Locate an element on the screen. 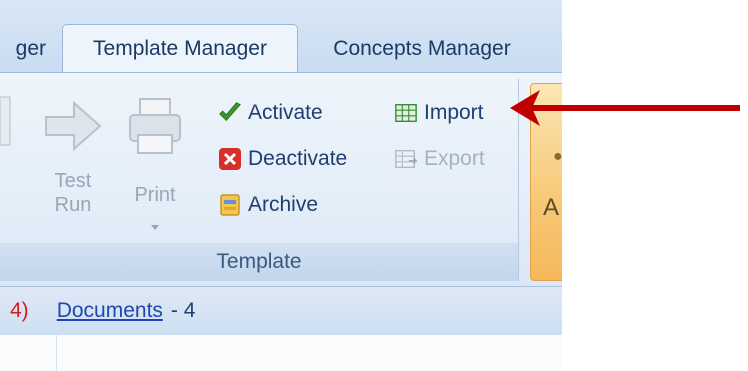 This screenshot has height=371, width=748. export-label: Export is located at coordinates (454, 158).